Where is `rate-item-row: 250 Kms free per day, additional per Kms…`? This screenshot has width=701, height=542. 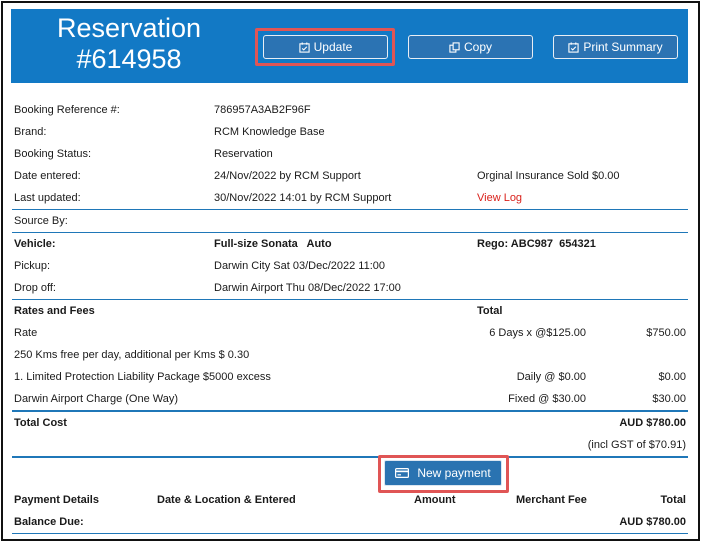 rate-item-row: 250 Kms free per day, additional per Kms… is located at coordinates (350, 356).